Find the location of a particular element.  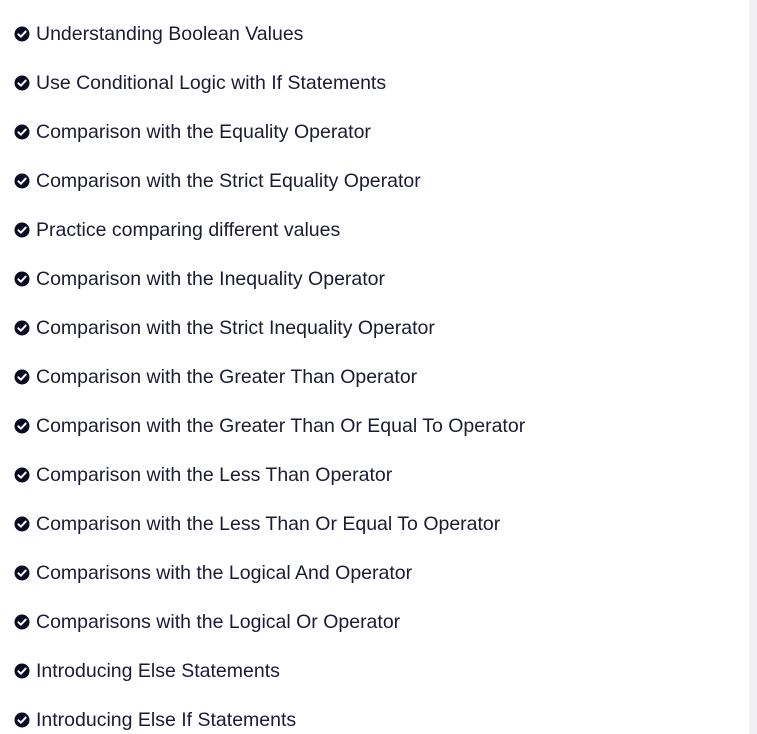

challenge-item: Comparisons with the Logical Or Operator is located at coordinates (374, 621).